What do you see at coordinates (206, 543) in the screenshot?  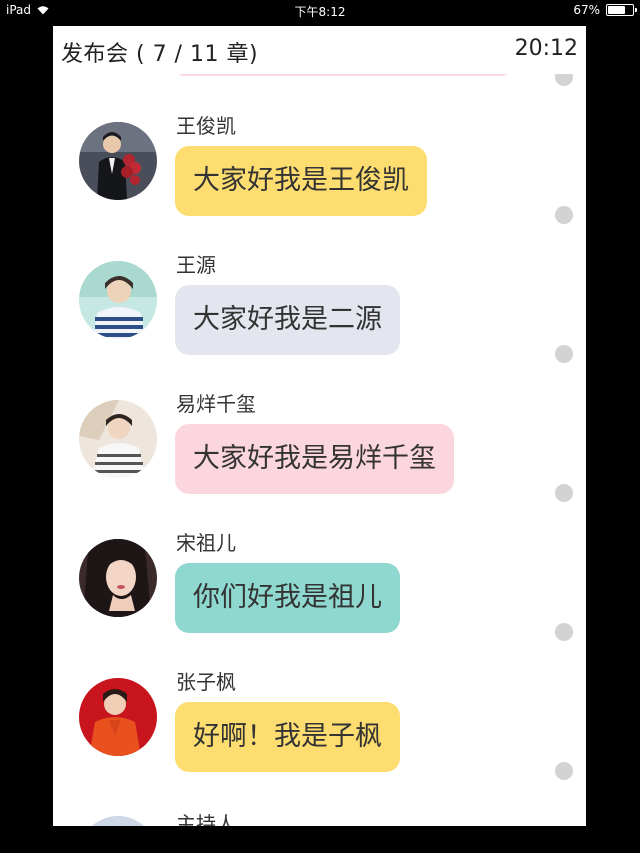 I see `sender-name: 宋祖儿` at bounding box center [206, 543].